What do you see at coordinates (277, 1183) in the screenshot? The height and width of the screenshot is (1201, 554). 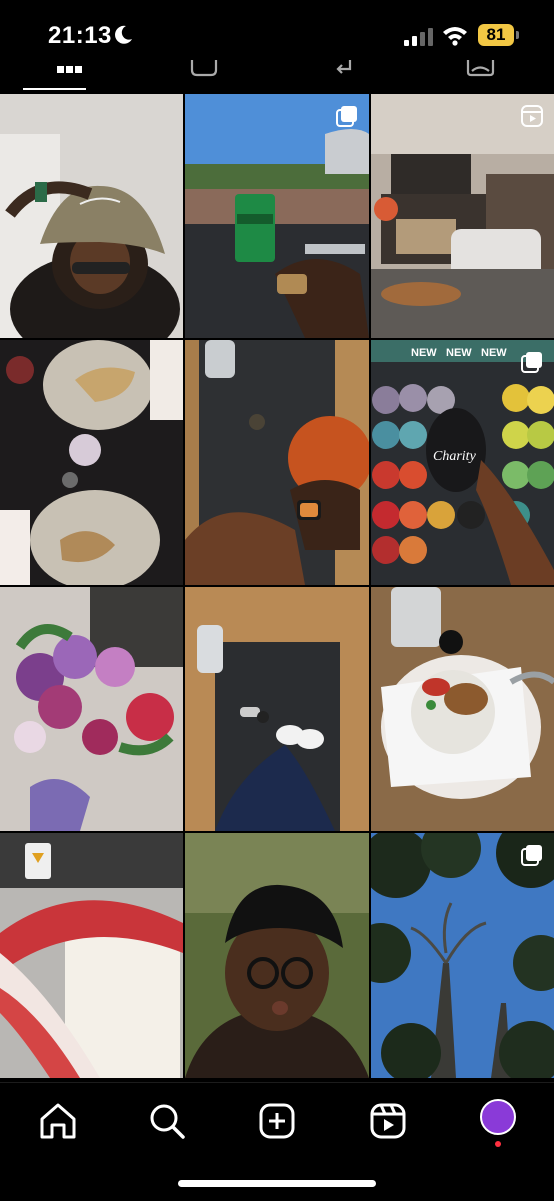 I see `home-indicator` at bounding box center [277, 1183].